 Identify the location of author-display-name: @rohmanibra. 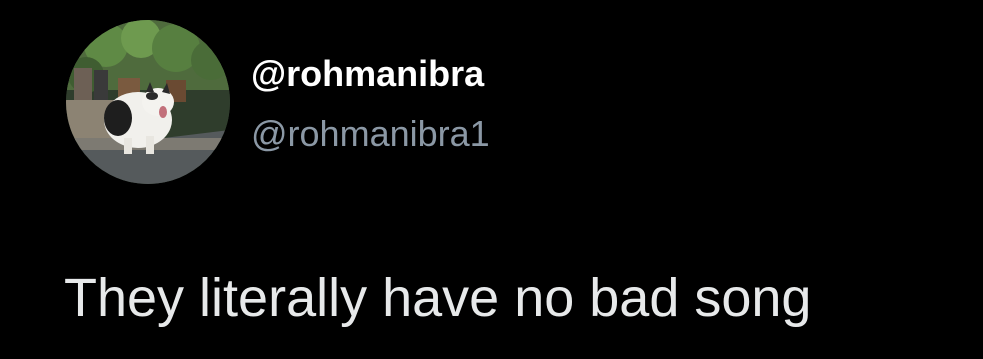
(367, 74).